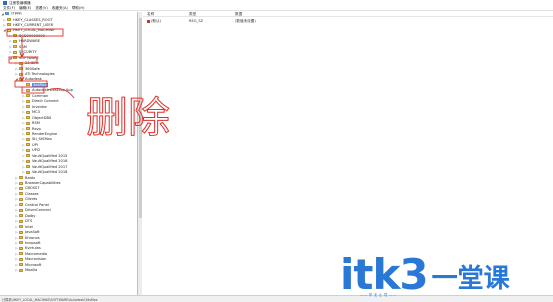 Image resolution: width=553 pixels, height=302 pixels. What do you see at coordinates (150, 14) in the screenshot?
I see `column-name-header: 名称` at bounding box center [150, 14].